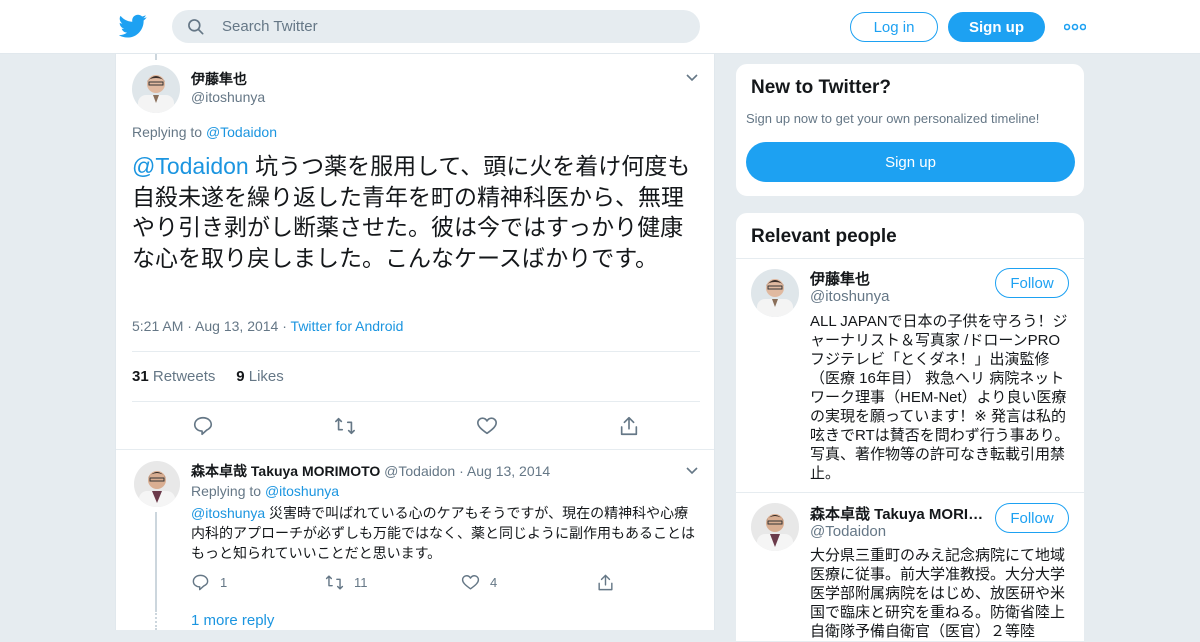 The width and height of the screenshot is (1200, 642). What do you see at coordinates (190, 166) in the screenshot?
I see `mention-link: @Todaidon` at bounding box center [190, 166].